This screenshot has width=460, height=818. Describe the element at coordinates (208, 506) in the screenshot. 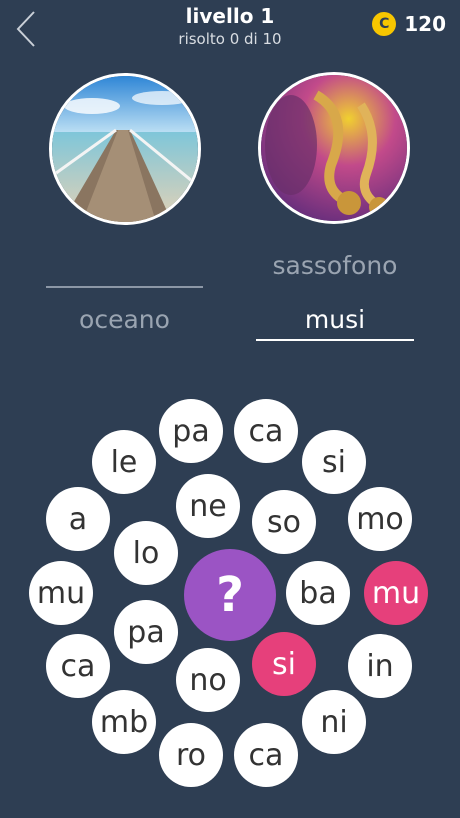

I see `syllable-bubble: ne` at that location.